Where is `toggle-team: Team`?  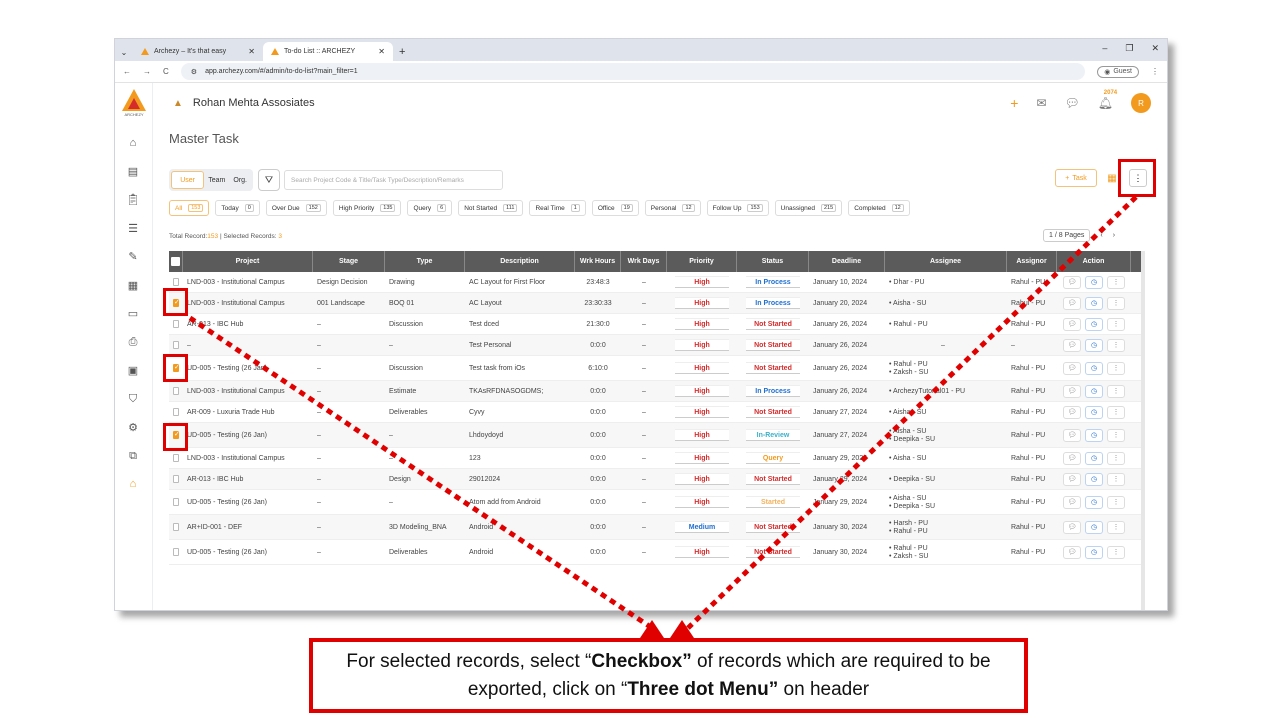
toggle-team: Team is located at coordinates (216, 180).